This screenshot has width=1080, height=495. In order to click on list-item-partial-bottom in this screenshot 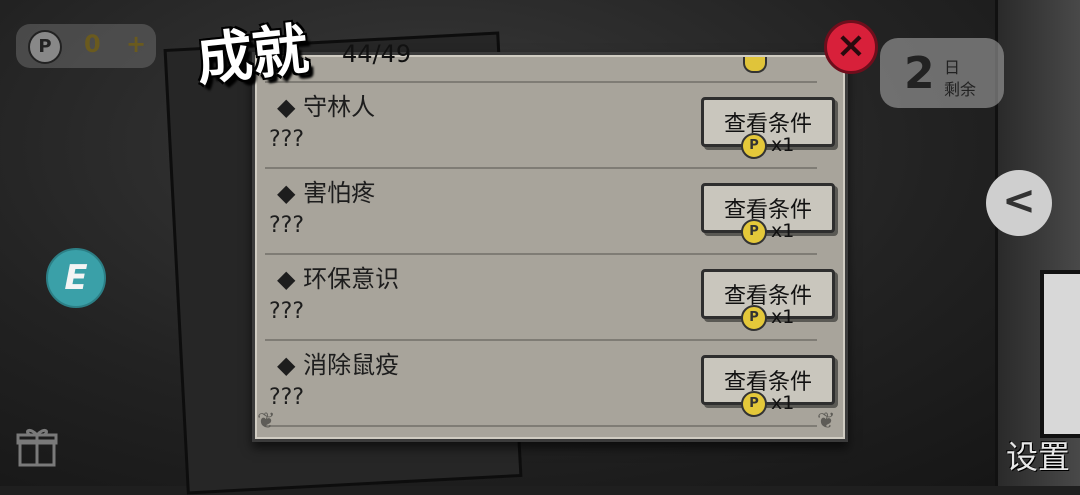, I will do `click(541, 433)`.